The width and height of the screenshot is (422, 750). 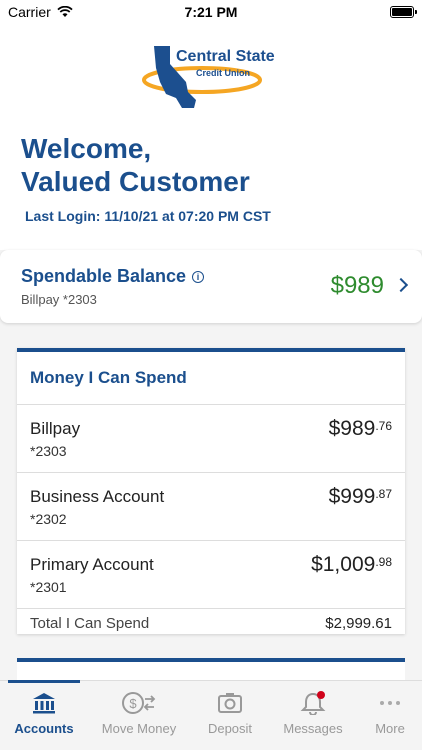 I want to click on tab-more: More, so click(x=385, y=711).